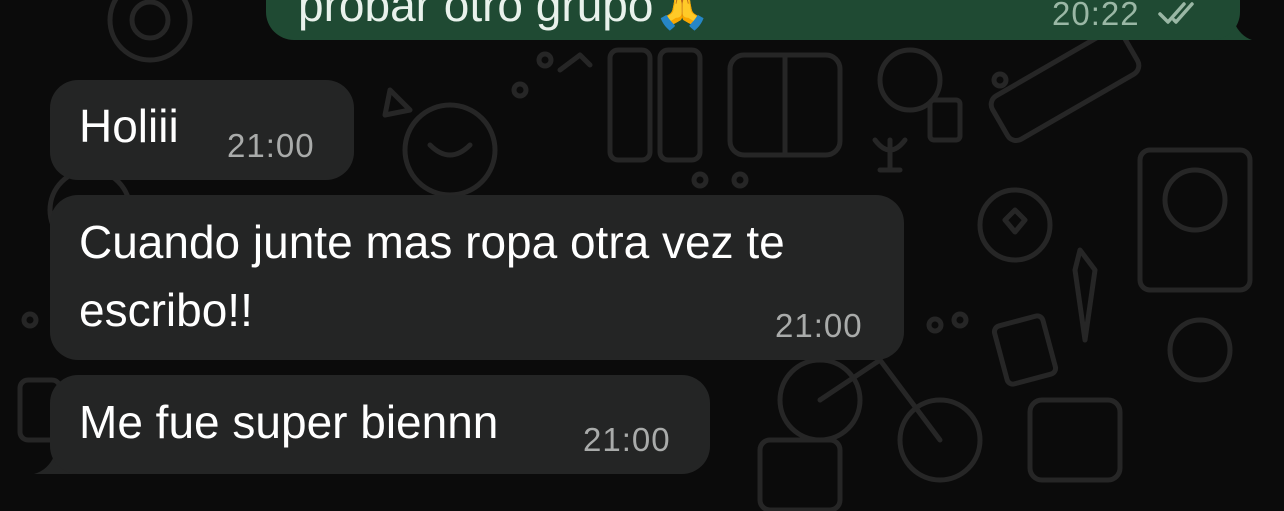 The image size is (1284, 511). Describe the element at coordinates (202, 130) in the screenshot. I see `message-bubble-incoming: Holiii 21:00` at that location.